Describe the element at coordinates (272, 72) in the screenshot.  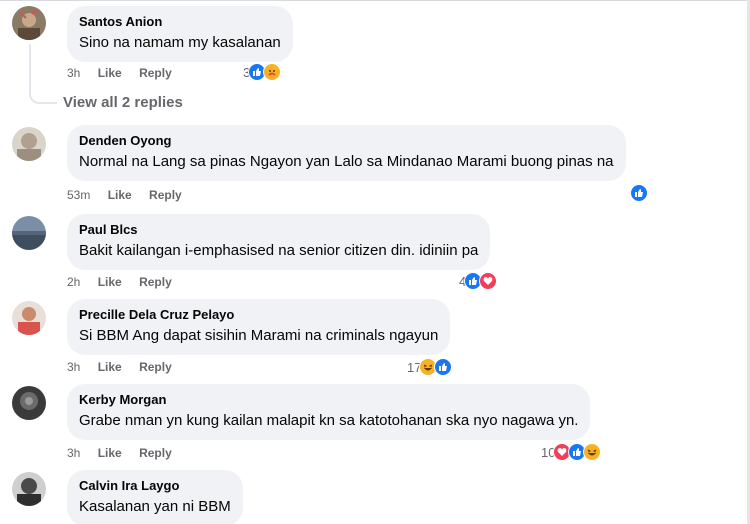
I see `care-icon` at that location.